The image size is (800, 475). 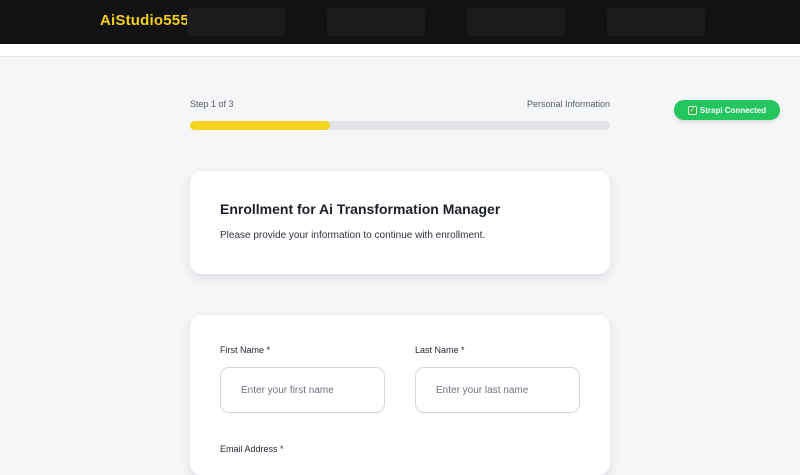 I want to click on check-box-icon: ✓, so click(x=692, y=110).